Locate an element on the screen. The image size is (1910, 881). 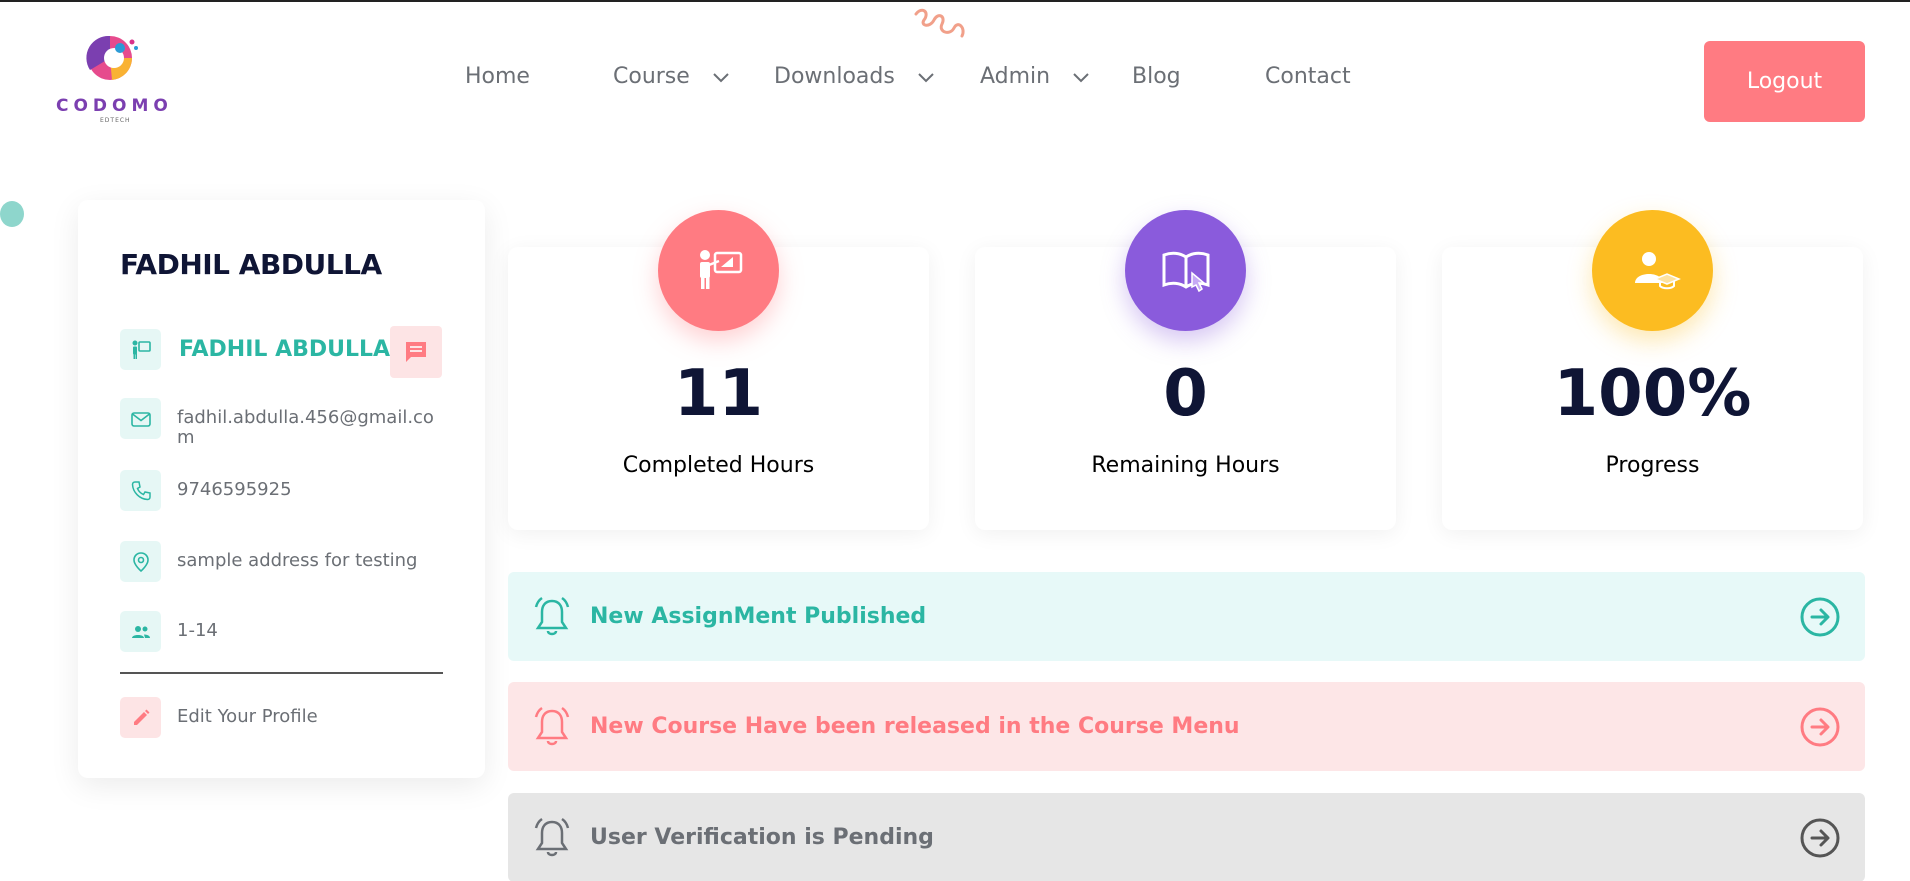
nav-admin-label: Admin is located at coordinates (1015, 76).